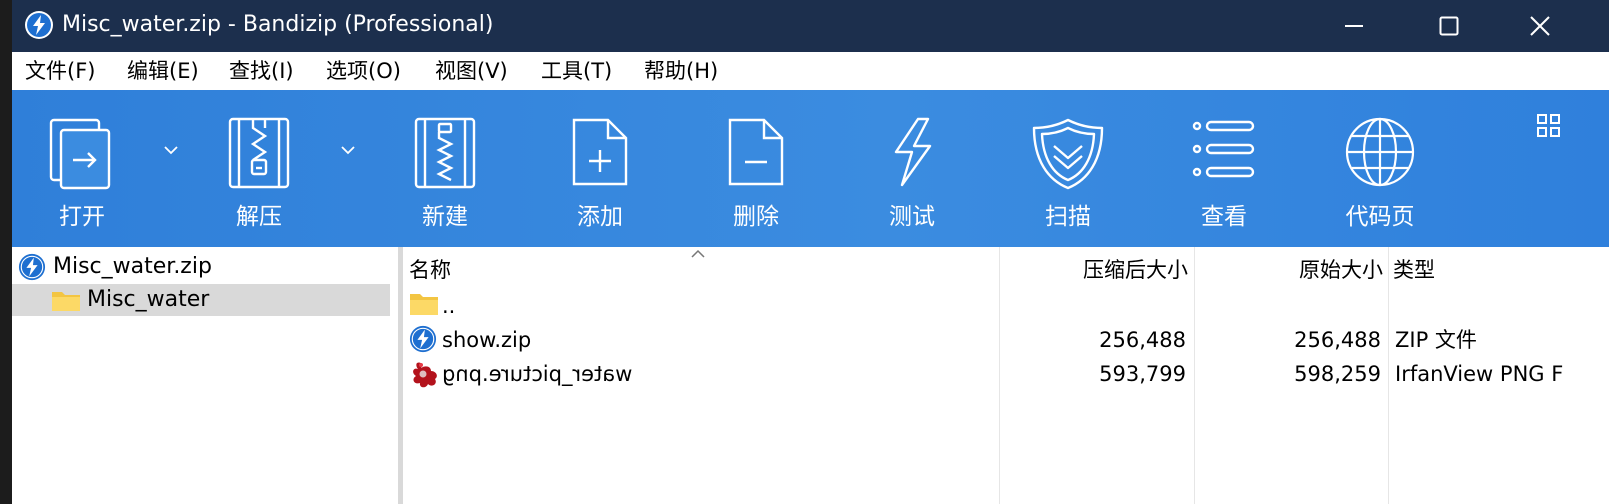 This screenshot has width=1609, height=504. Describe the element at coordinates (681, 71) in the screenshot. I see `menu-help: 帮助(H)` at that location.